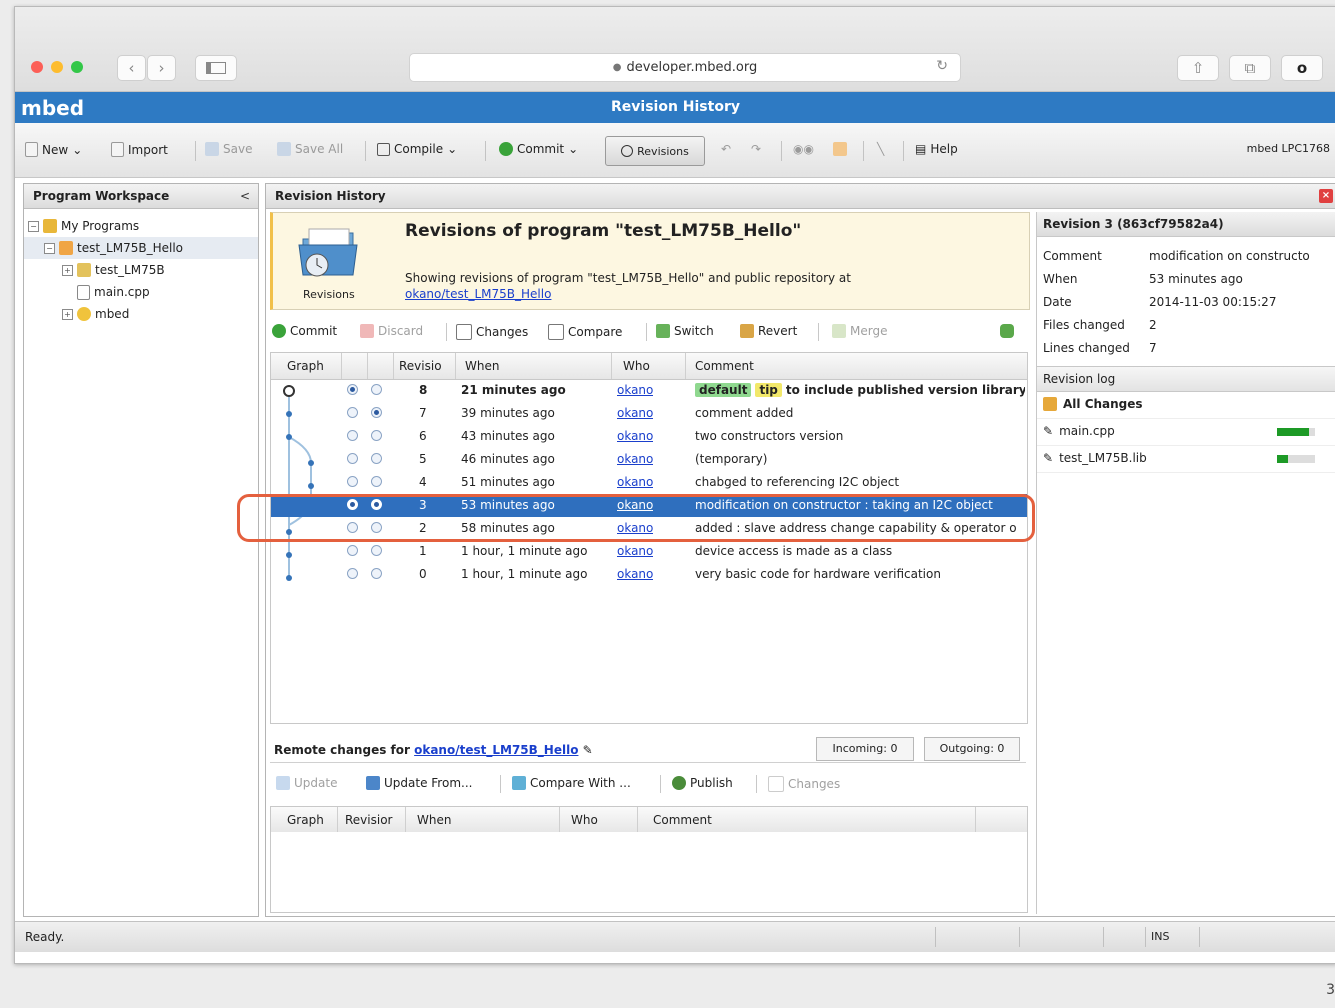 The width and height of the screenshot is (1335, 1008). Describe the element at coordinates (1288, 148) in the screenshot. I see `target-device: mbed LPC1768` at that location.